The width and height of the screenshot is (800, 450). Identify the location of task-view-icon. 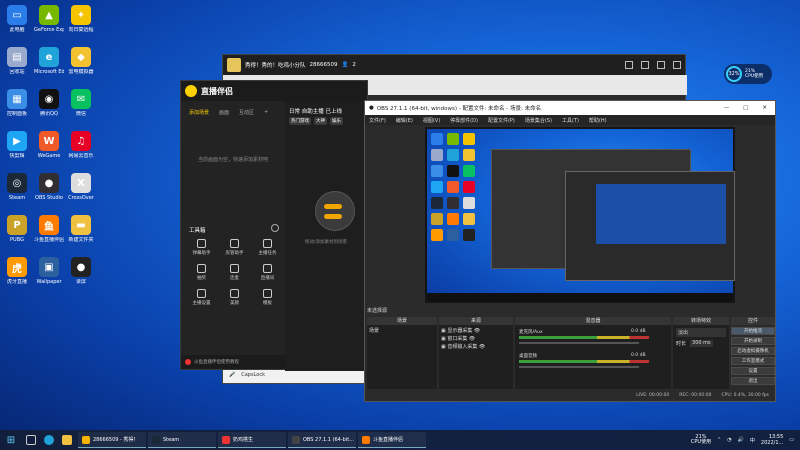
(31, 440).